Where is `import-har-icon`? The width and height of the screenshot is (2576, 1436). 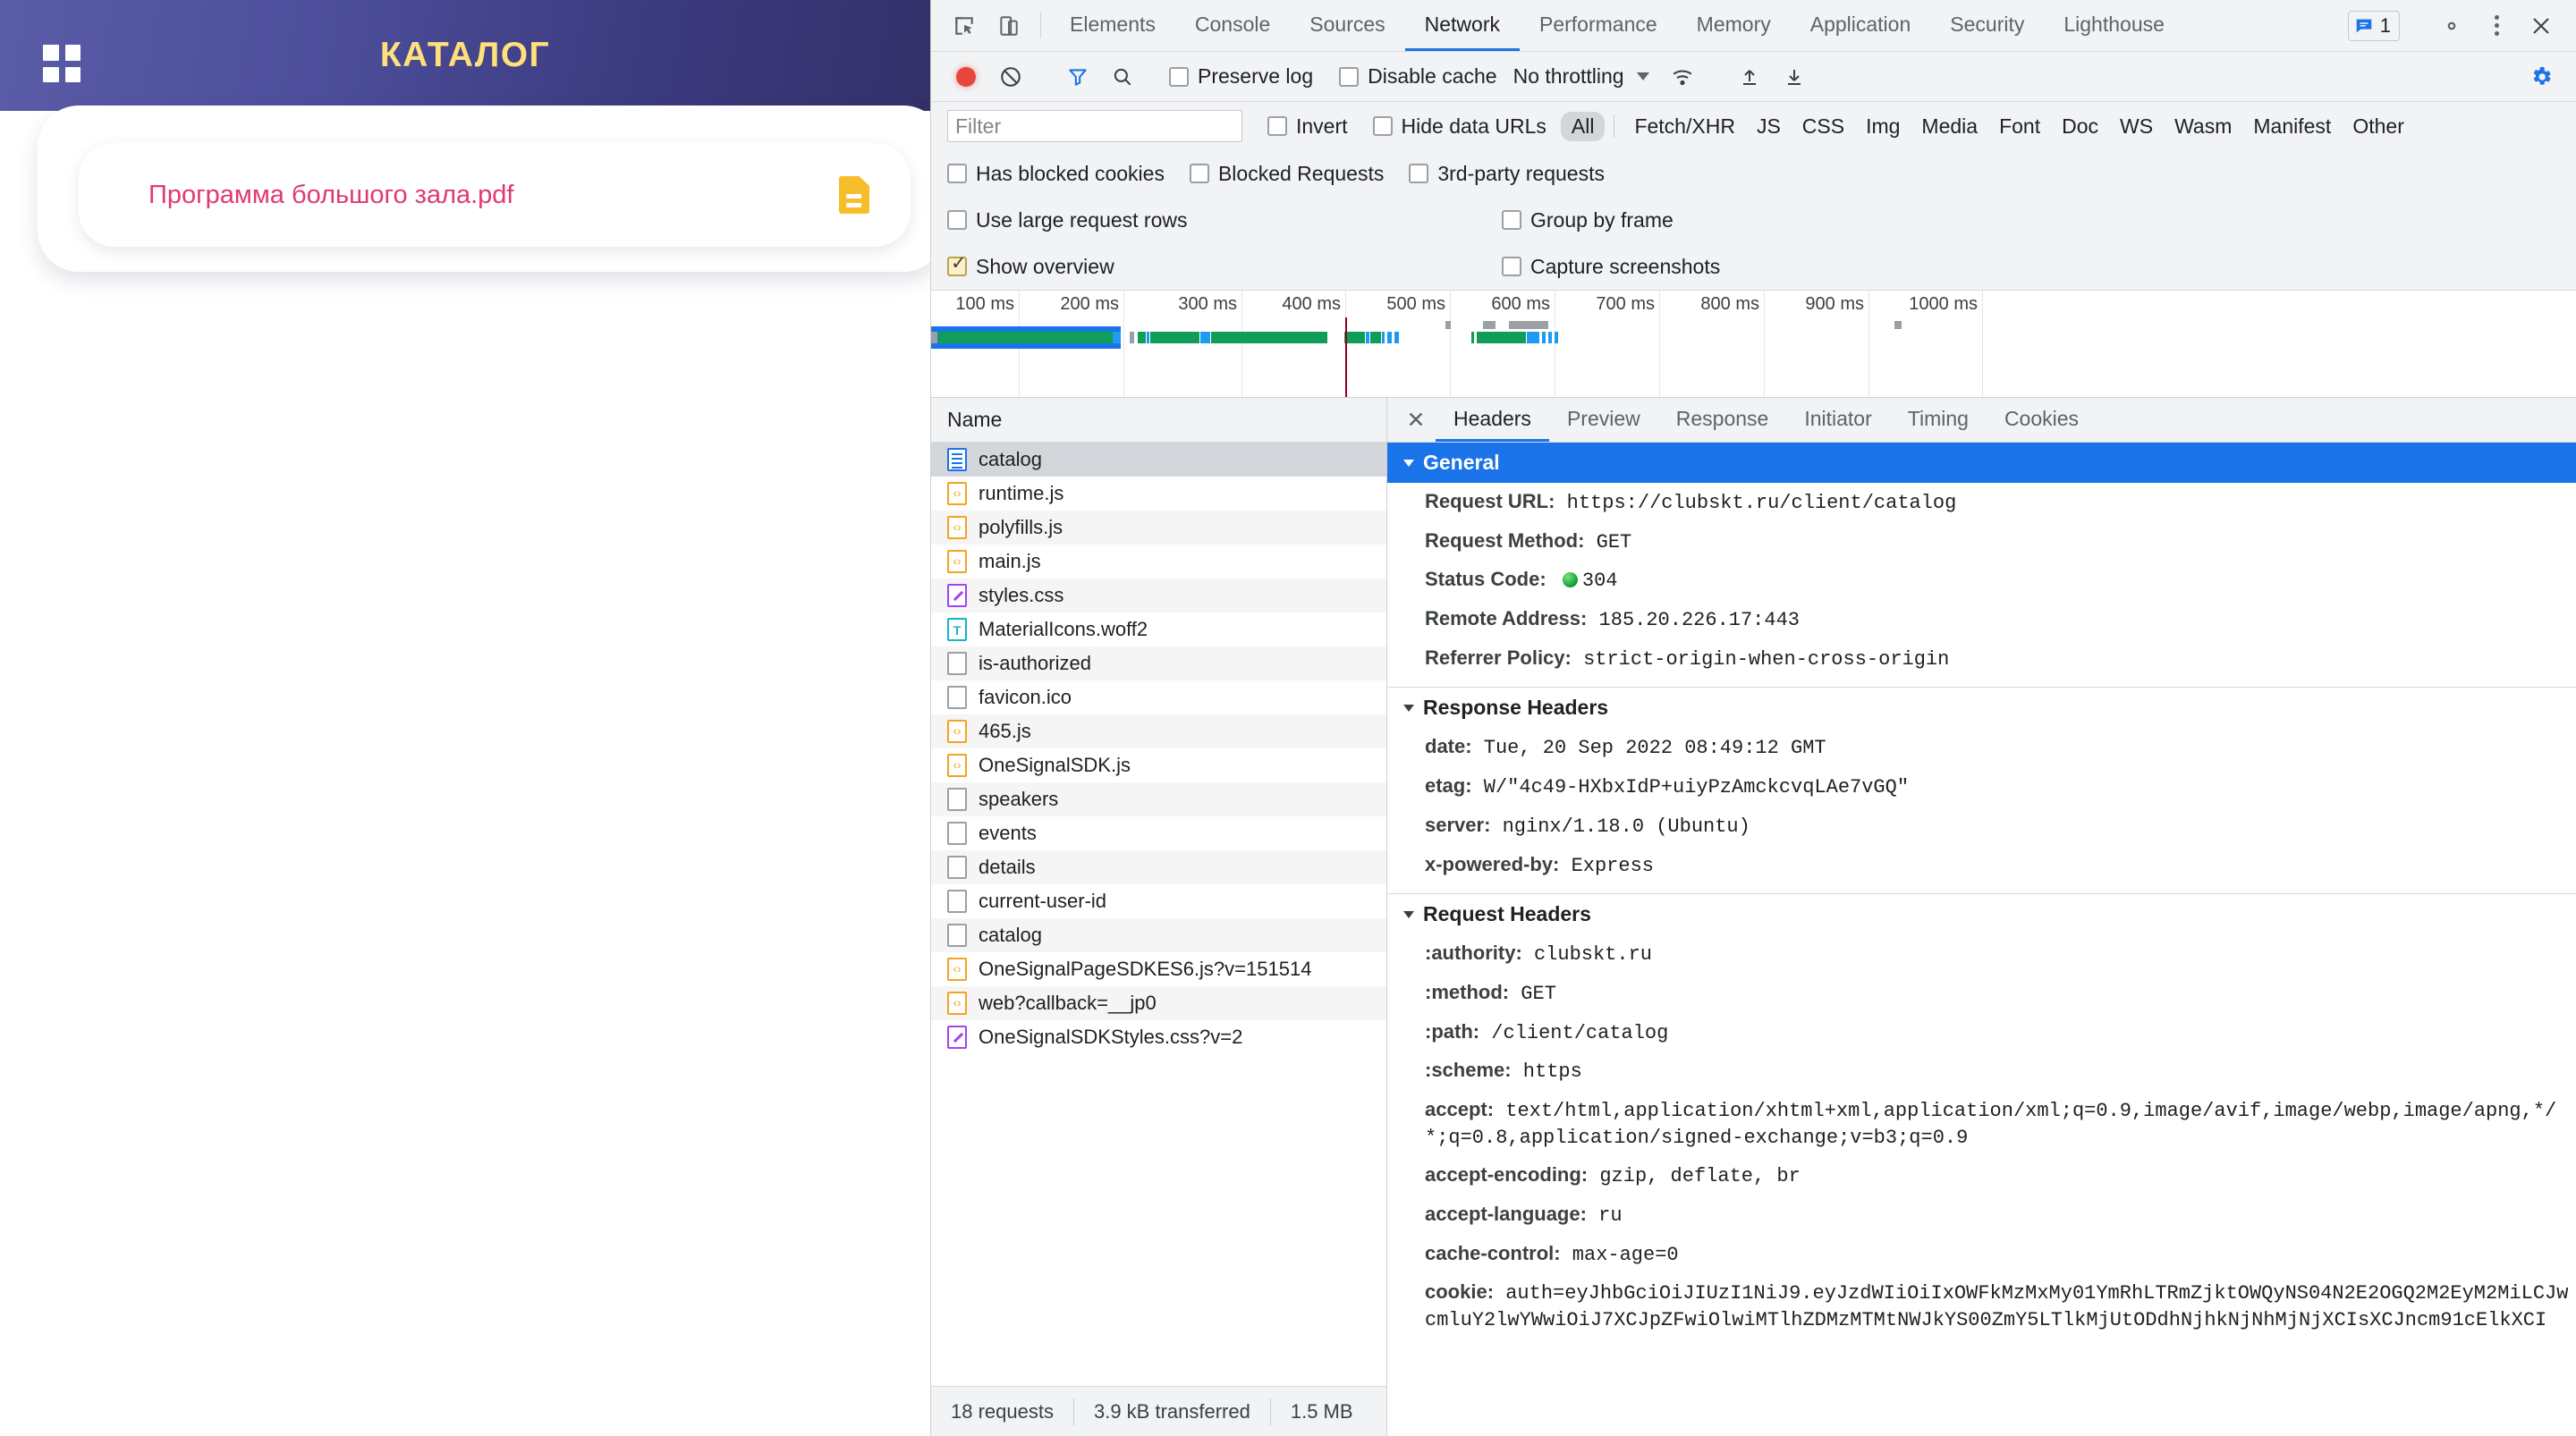 import-har-icon is located at coordinates (1749, 76).